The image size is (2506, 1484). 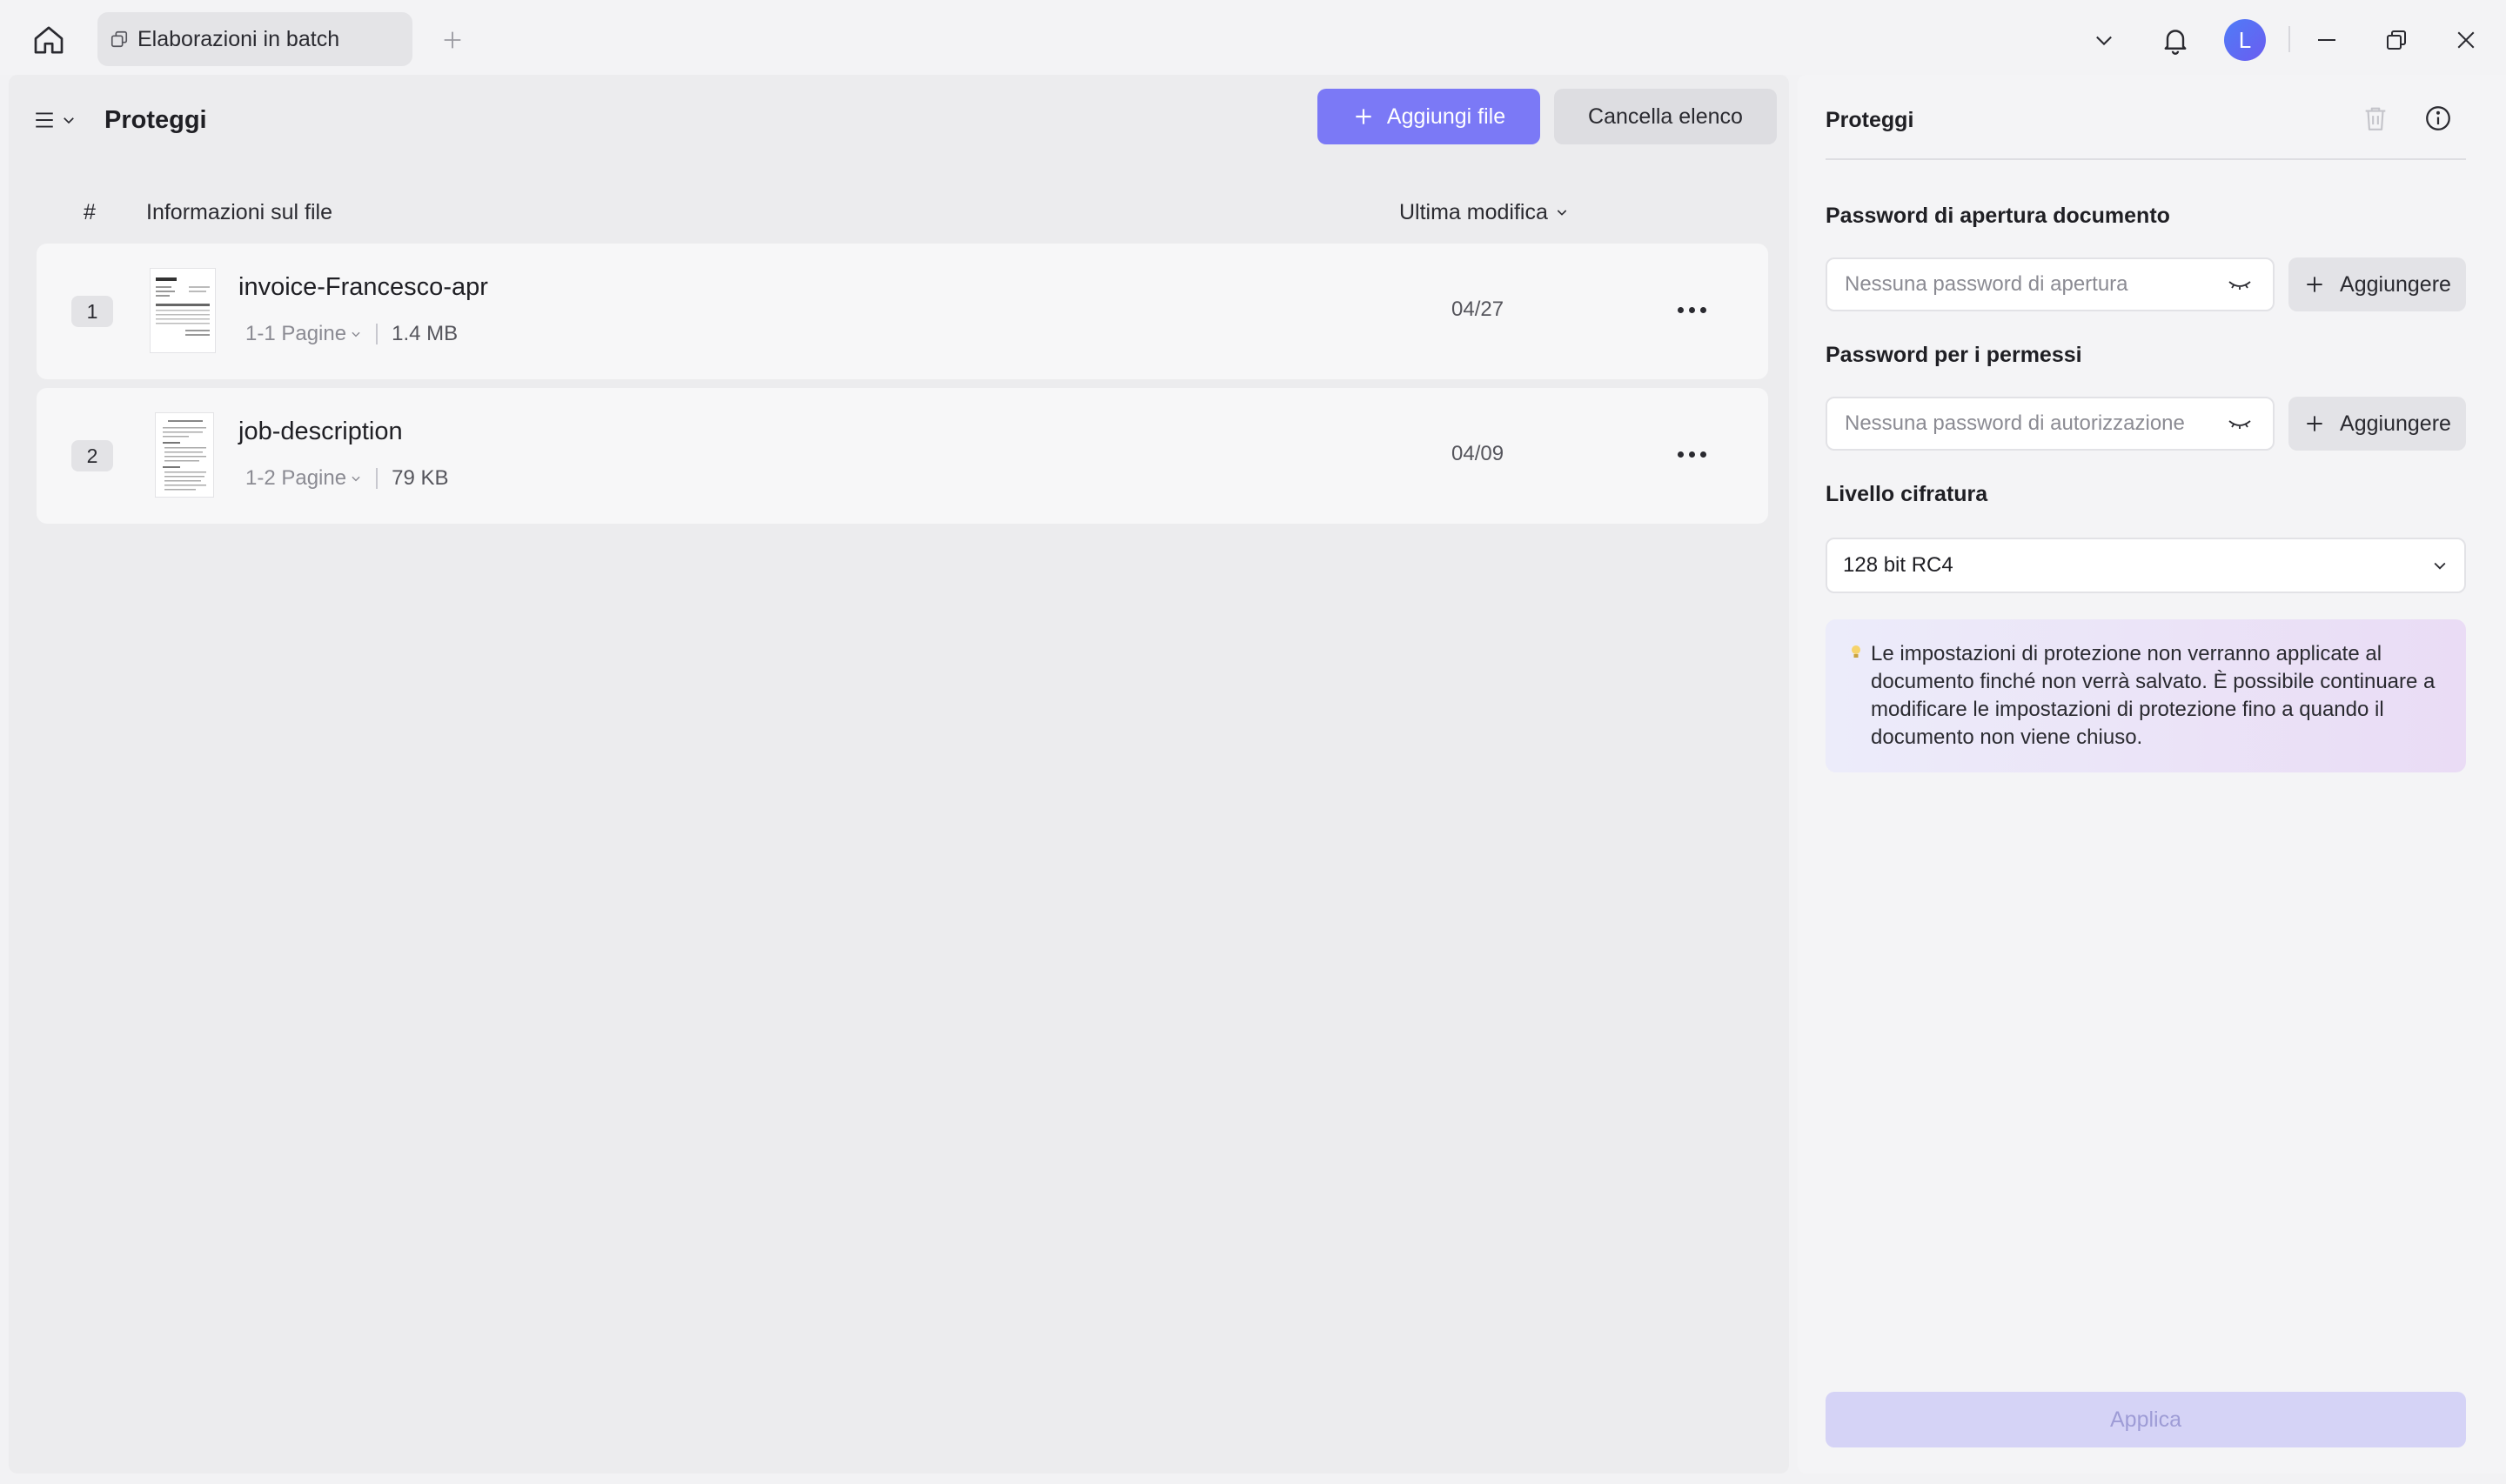 I want to click on batch-icon, so click(x=119, y=39).